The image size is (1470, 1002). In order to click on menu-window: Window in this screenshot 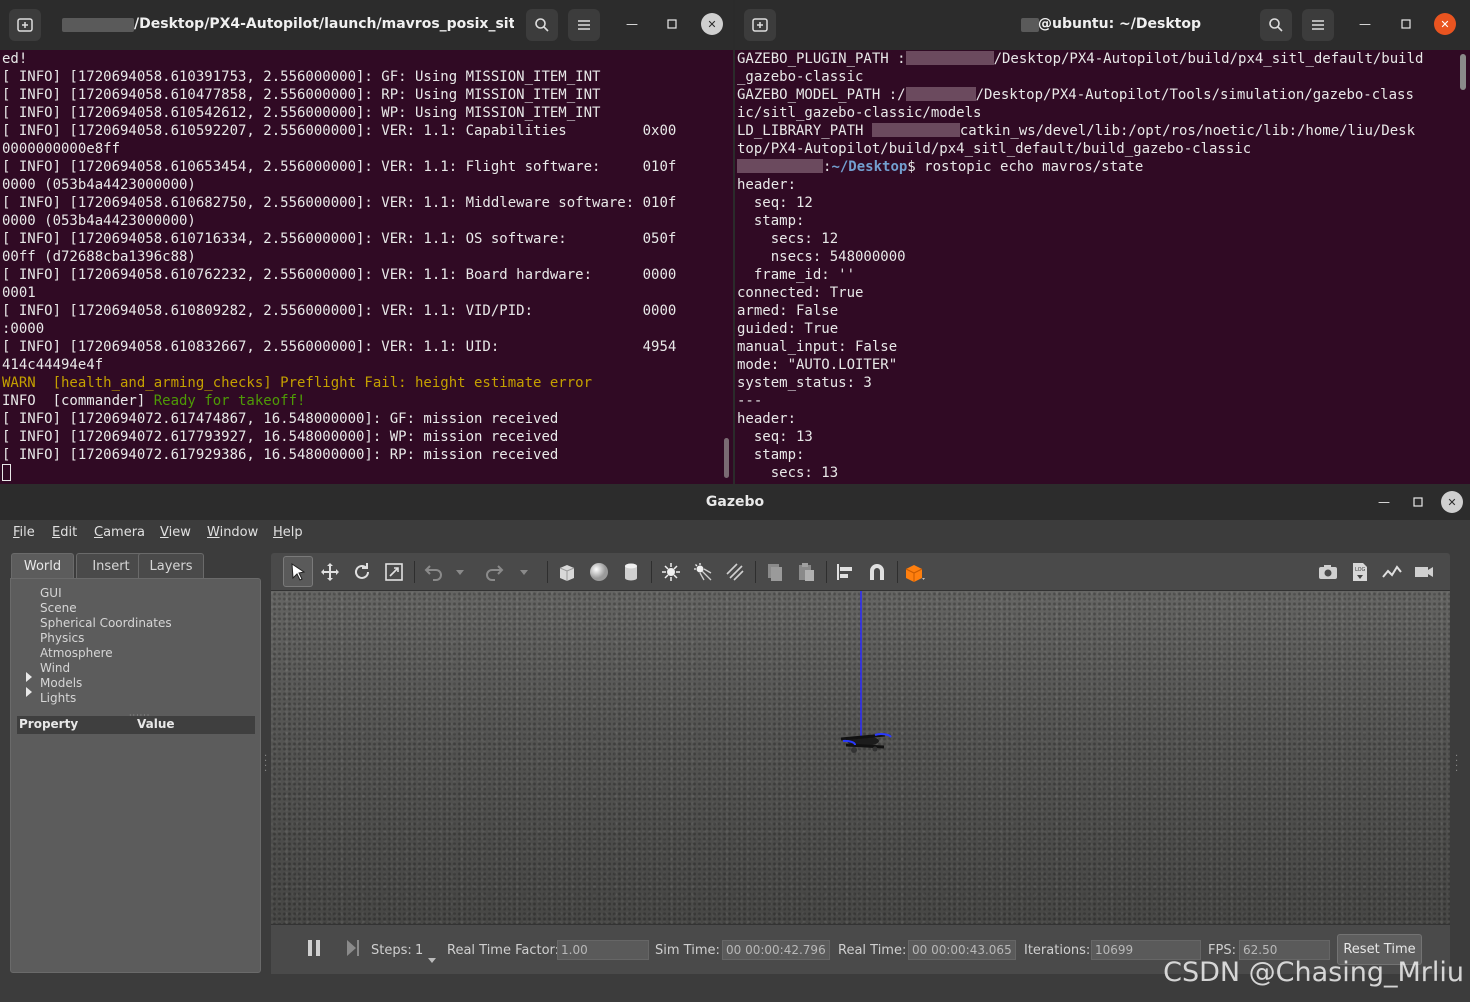, I will do `click(232, 532)`.